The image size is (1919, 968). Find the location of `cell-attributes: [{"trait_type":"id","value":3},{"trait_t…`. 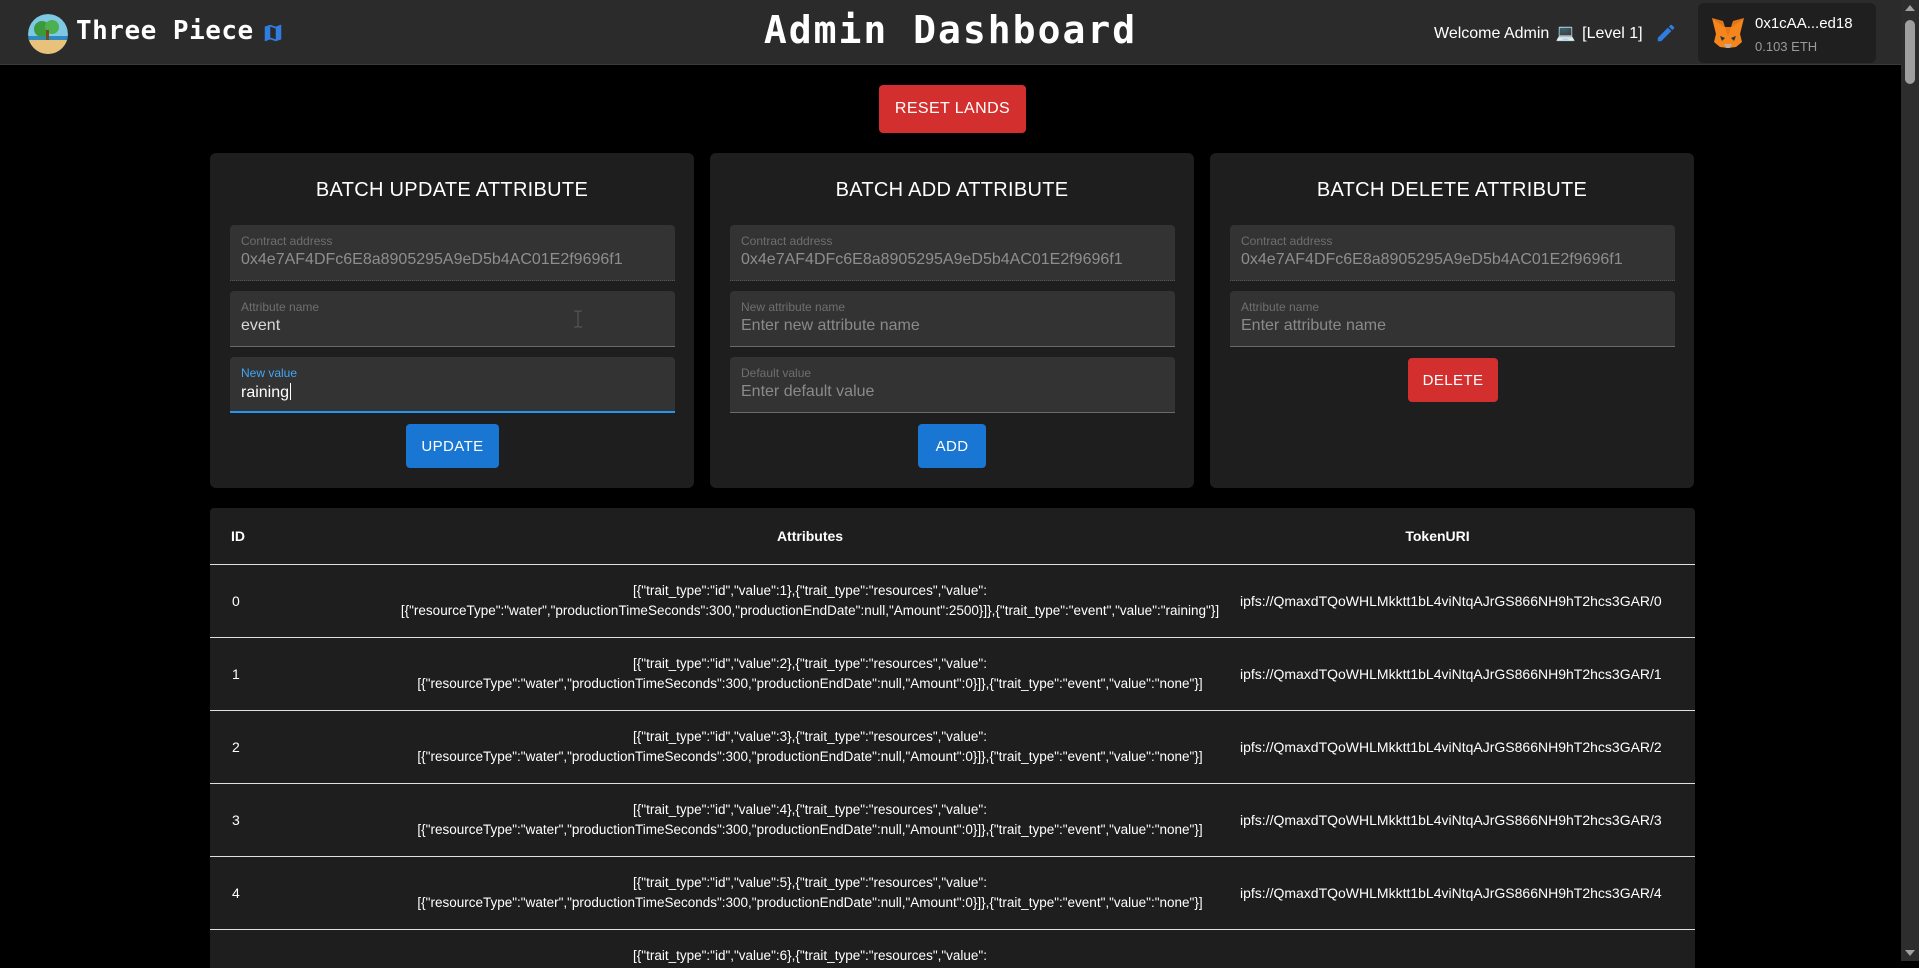

cell-attributes: [{"trait_type":"id","value":3},{"trait_t… is located at coordinates (810, 747).